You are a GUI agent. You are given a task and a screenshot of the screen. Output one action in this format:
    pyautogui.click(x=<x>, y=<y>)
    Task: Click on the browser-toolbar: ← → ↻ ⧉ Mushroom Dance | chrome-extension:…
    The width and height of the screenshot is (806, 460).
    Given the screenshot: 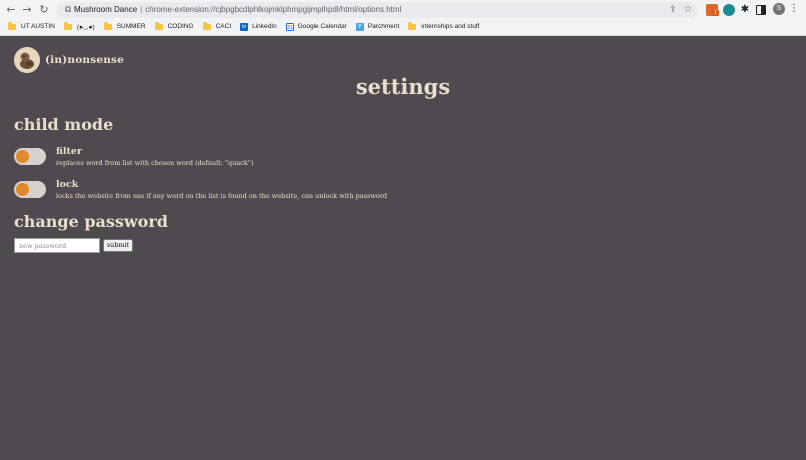 What is the action you would take?
    pyautogui.click(x=403, y=18)
    